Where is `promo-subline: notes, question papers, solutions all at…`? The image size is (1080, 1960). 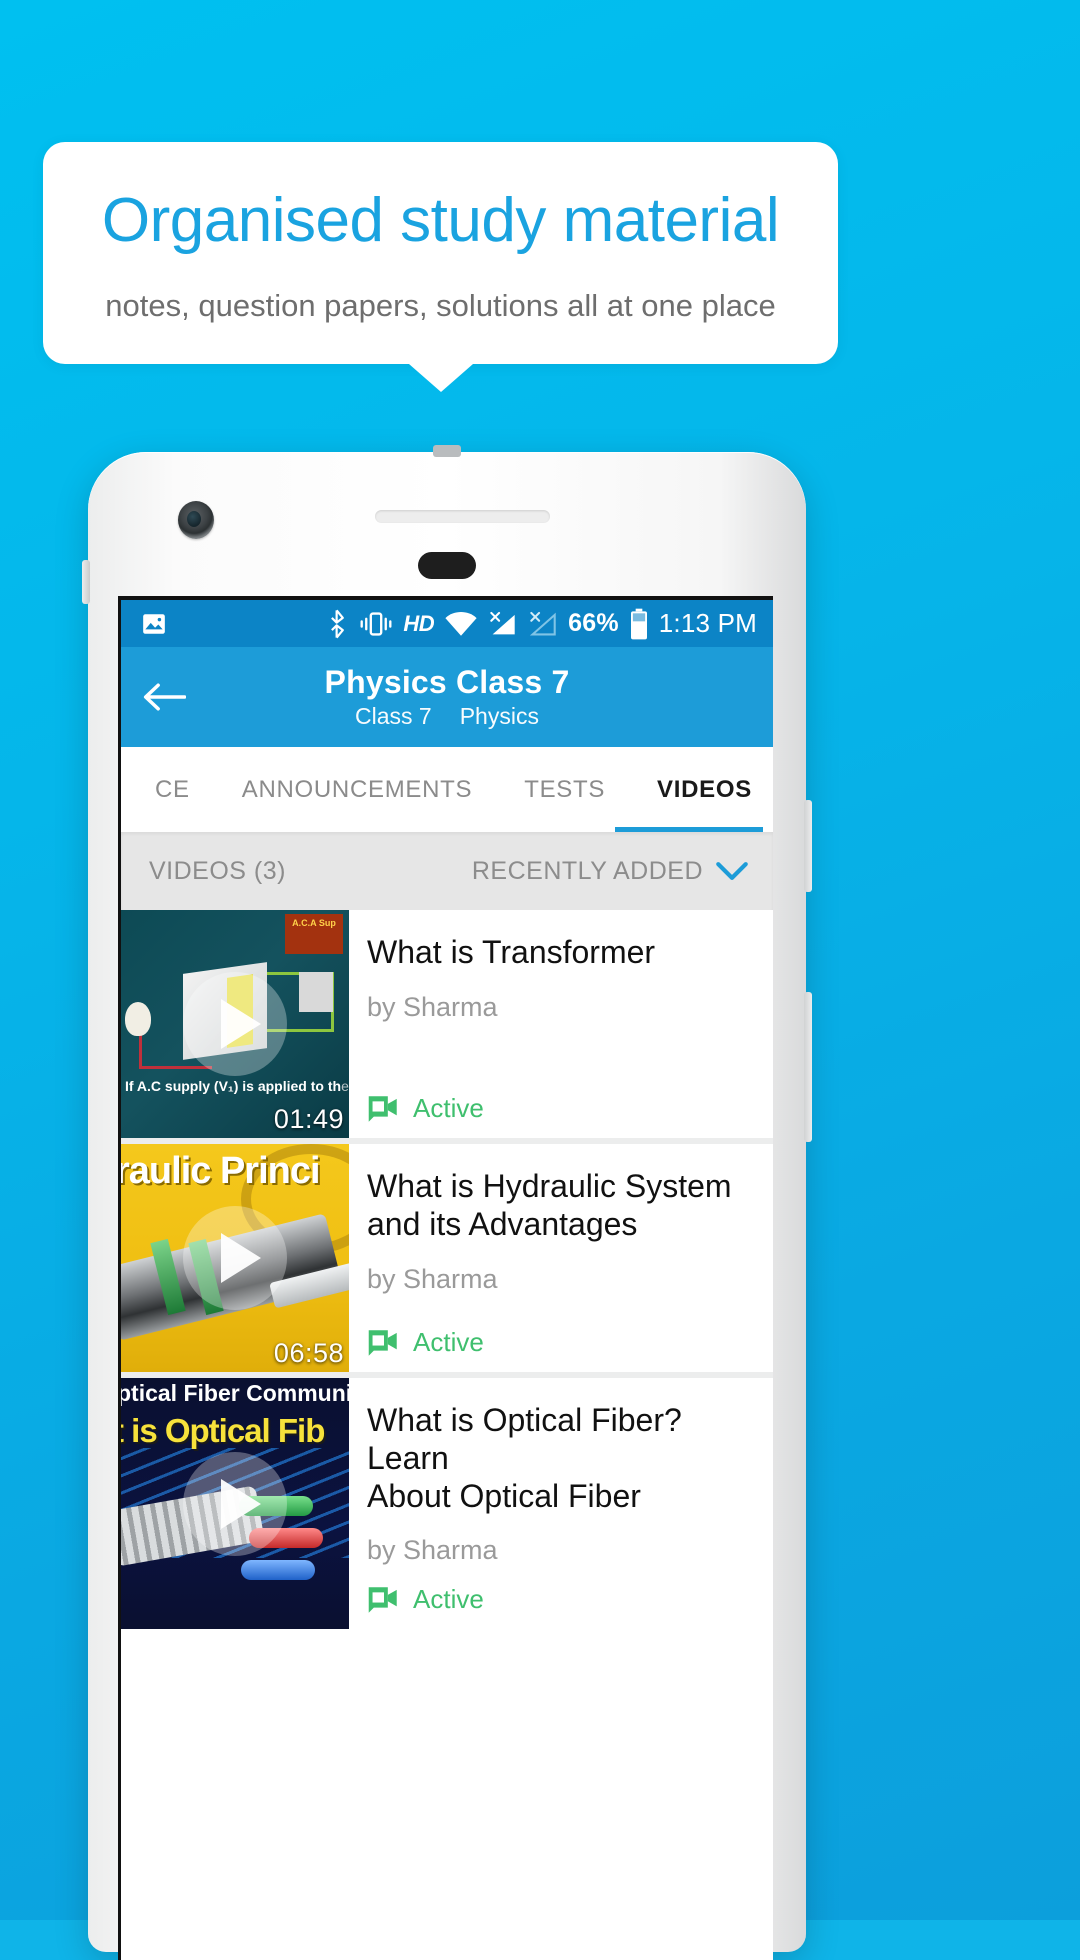
promo-subline: notes, question papers, solutions all at… is located at coordinates (440, 306).